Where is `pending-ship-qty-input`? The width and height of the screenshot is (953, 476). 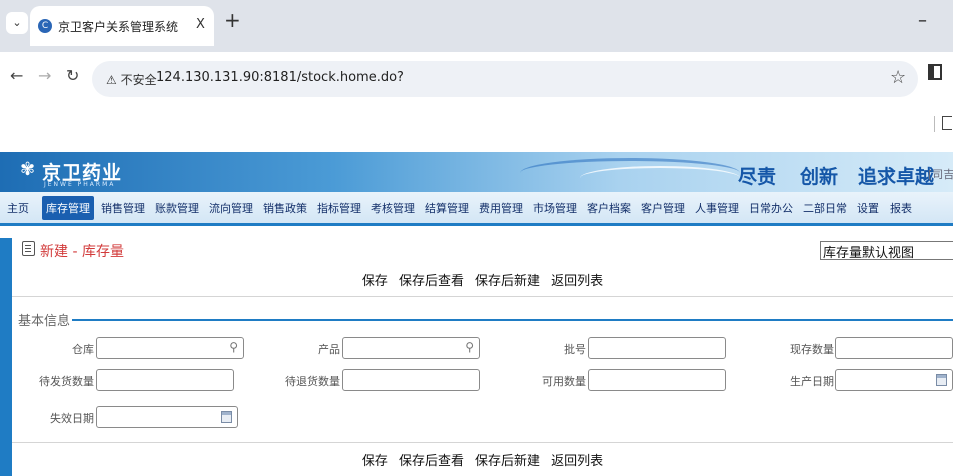 pending-ship-qty-input is located at coordinates (165, 380).